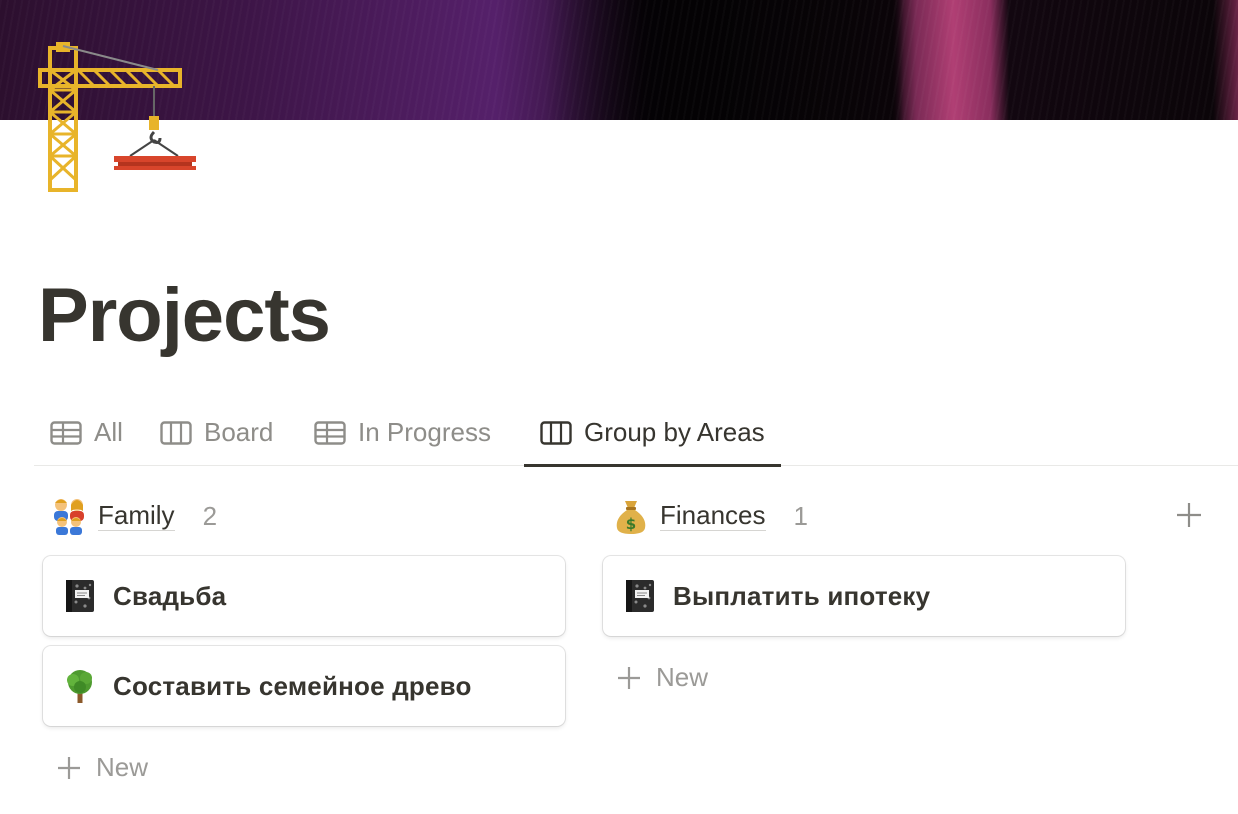 This screenshot has width=1238, height=814. I want to click on group-name: Family, so click(136, 516).